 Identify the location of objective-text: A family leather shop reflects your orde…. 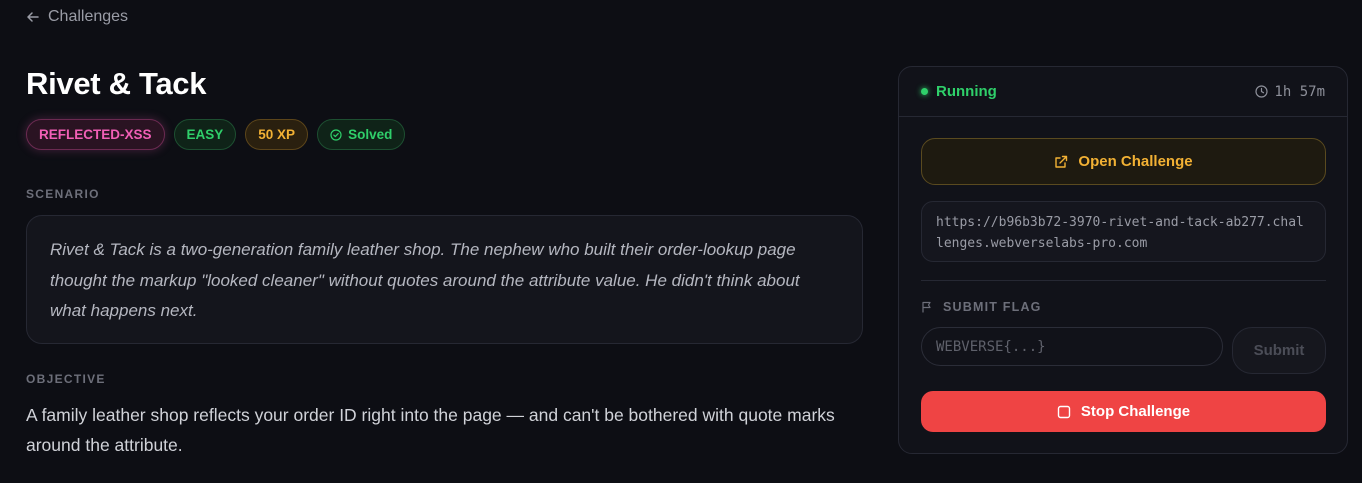
(430, 430).